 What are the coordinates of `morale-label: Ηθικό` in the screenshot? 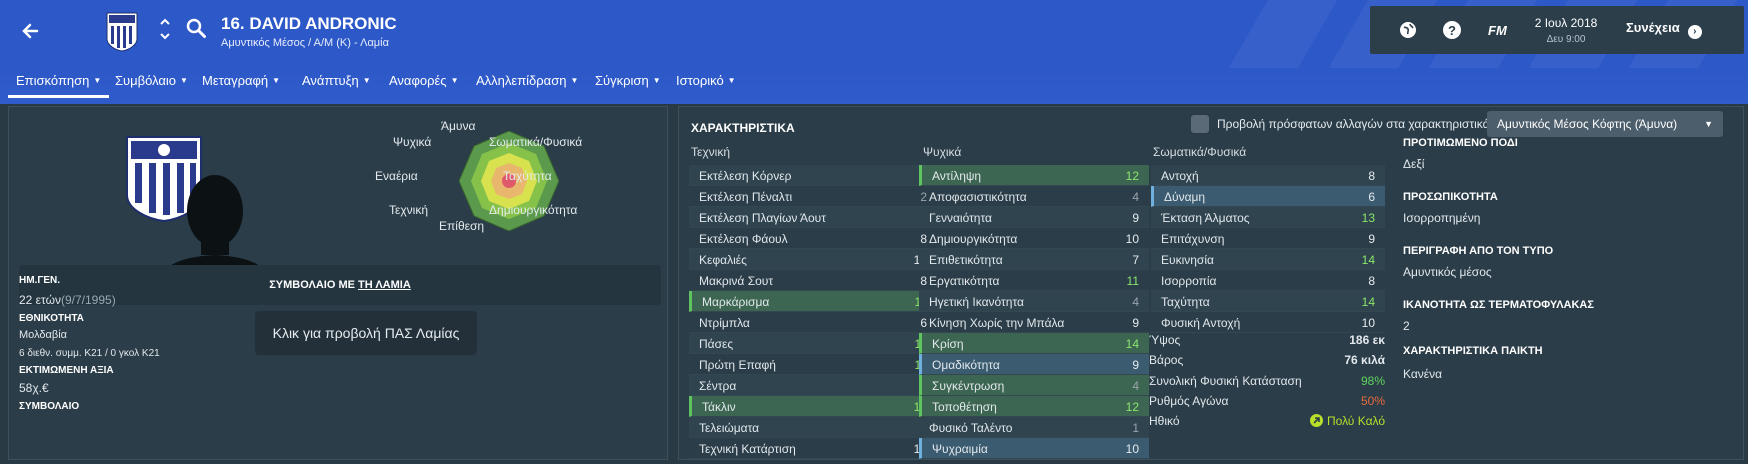 It's located at (1164, 421).